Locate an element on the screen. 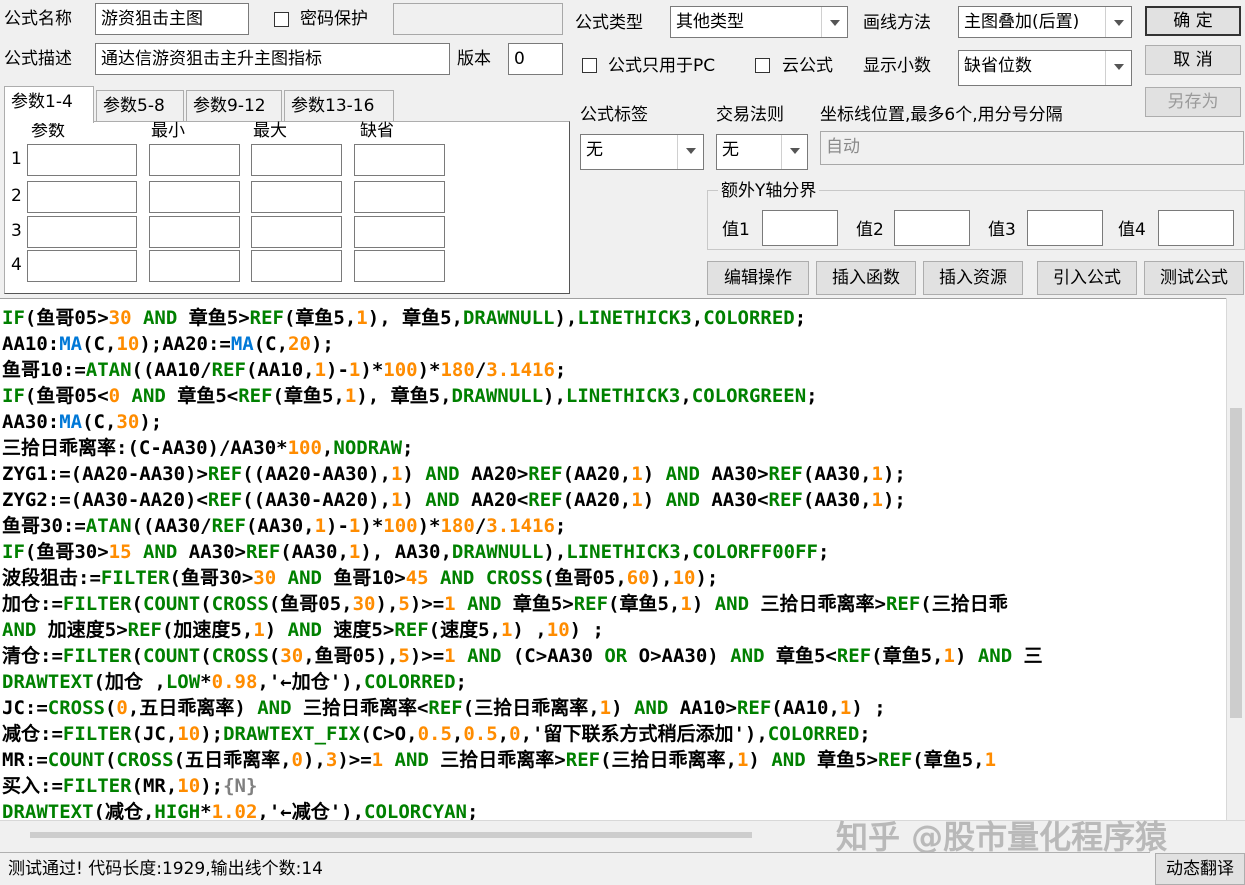 Image resolution: width=1245 pixels, height=885 pixels. test-formula-button: 测试公式 is located at coordinates (1194, 278).